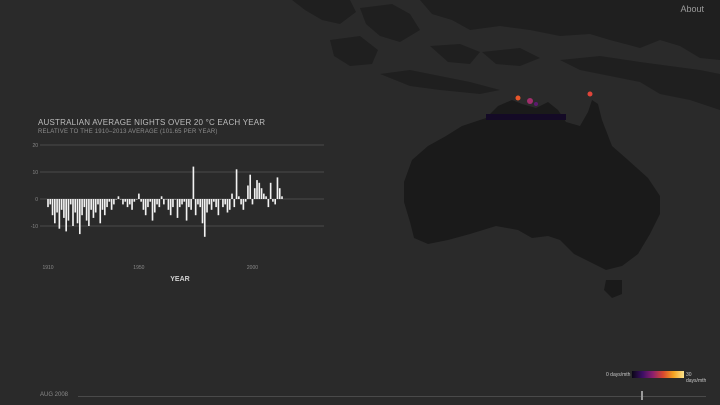 The image size is (720, 405). What do you see at coordinates (658, 374) in the screenshot?
I see `legend-gradient` at bounding box center [658, 374].